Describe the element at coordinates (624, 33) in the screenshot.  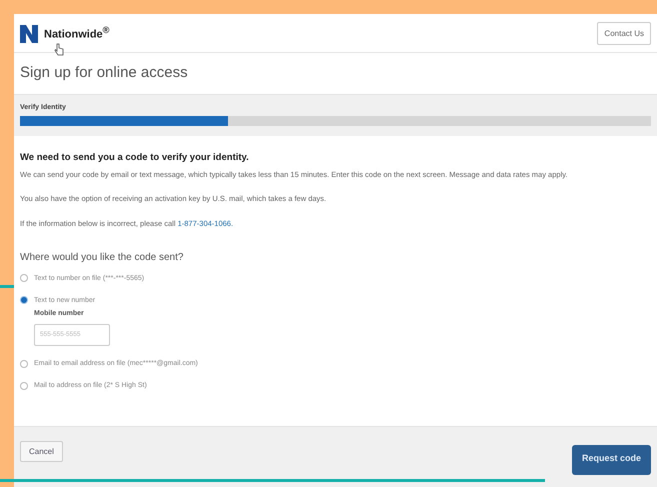
I see `contact-button: Contact Us` at that location.